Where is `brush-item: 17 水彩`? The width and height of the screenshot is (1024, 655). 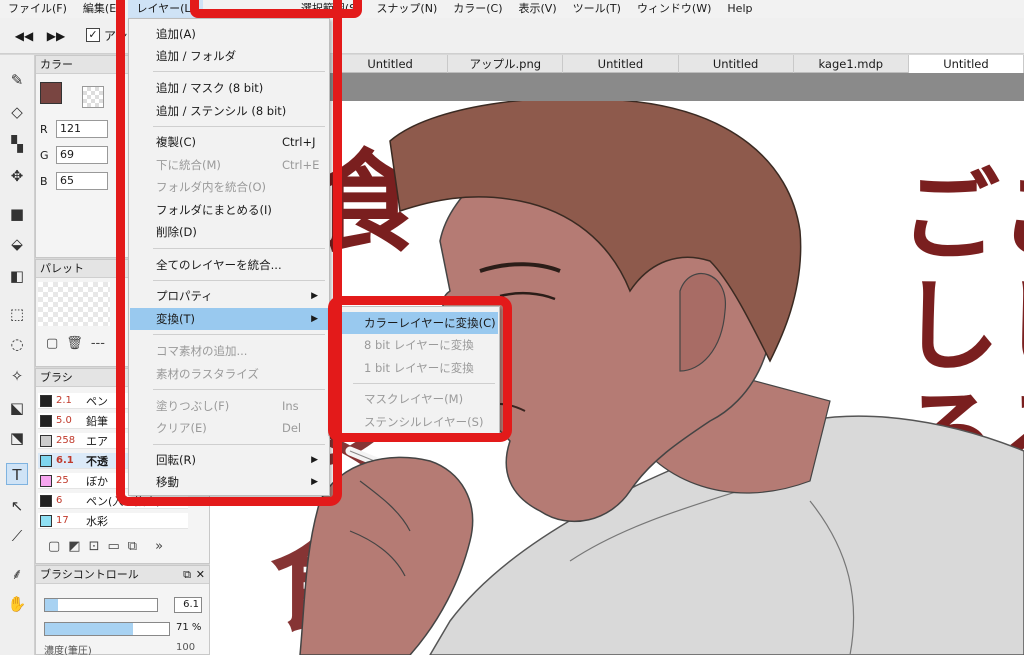 brush-item: 17 水彩 is located at coordinates (113, 521).